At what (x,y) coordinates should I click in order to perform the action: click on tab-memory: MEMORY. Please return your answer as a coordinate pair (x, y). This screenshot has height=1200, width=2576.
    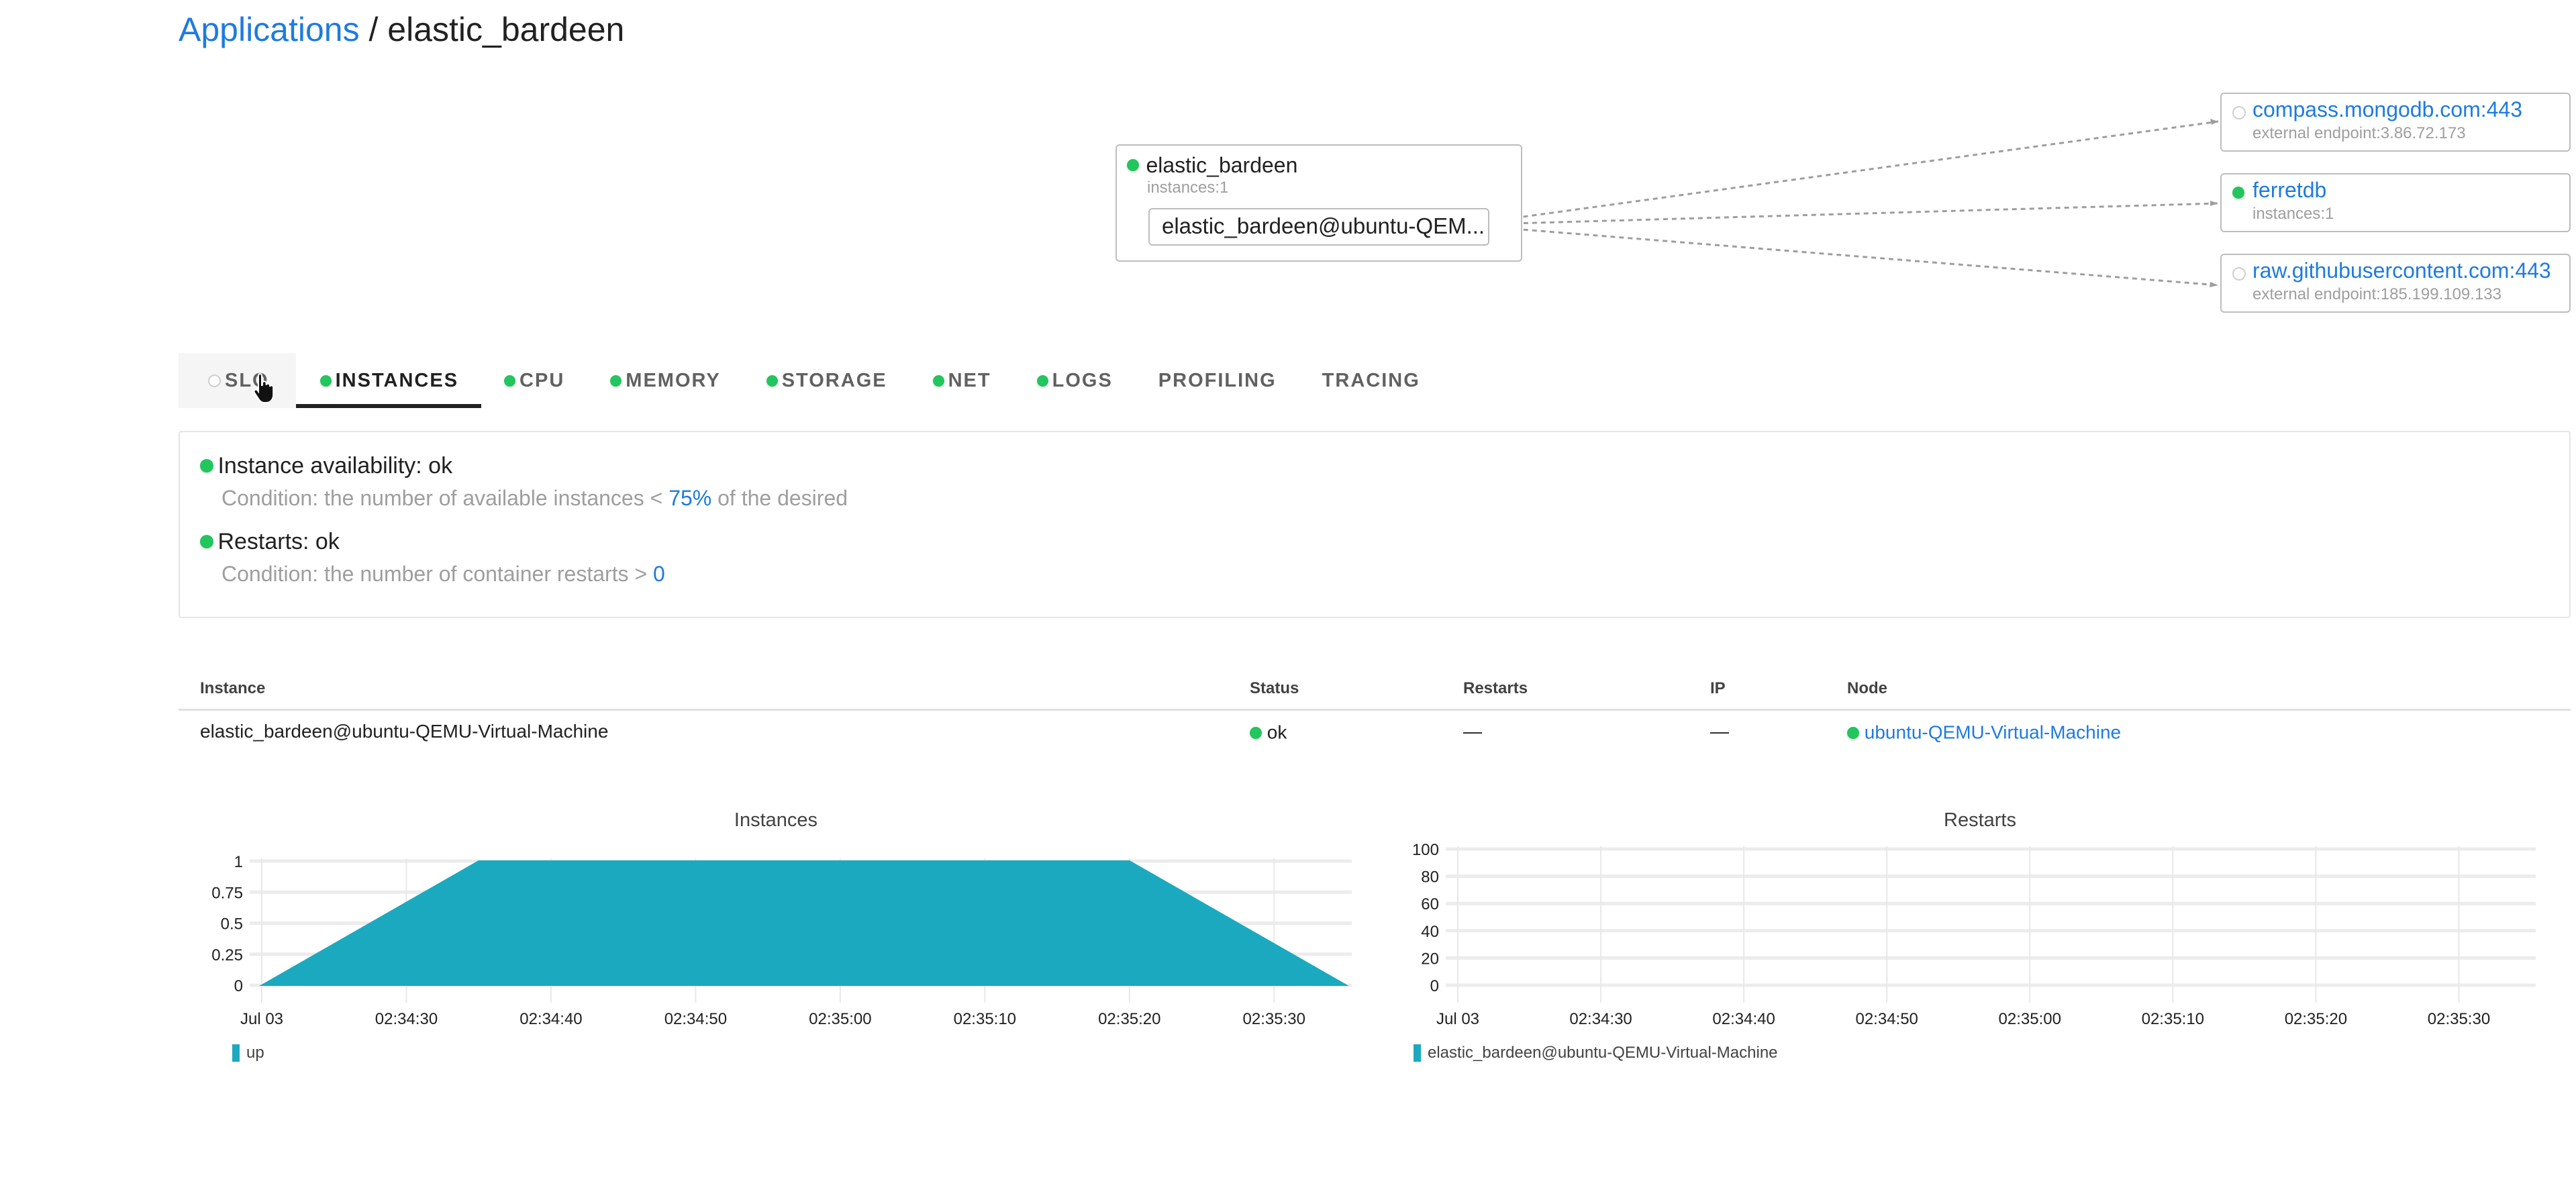
    Looking at the image, I should click on (665, 381).